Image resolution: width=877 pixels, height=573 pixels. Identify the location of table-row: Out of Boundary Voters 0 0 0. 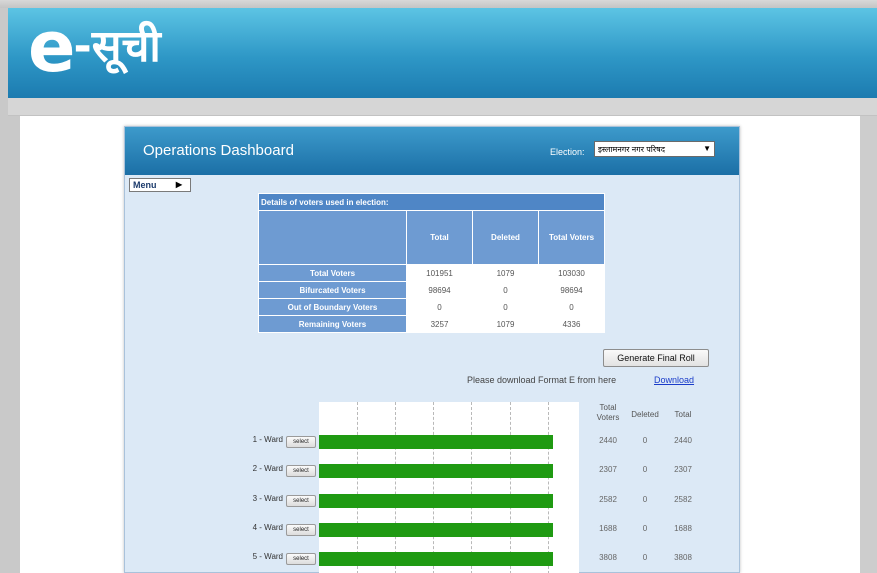
(431, 307).